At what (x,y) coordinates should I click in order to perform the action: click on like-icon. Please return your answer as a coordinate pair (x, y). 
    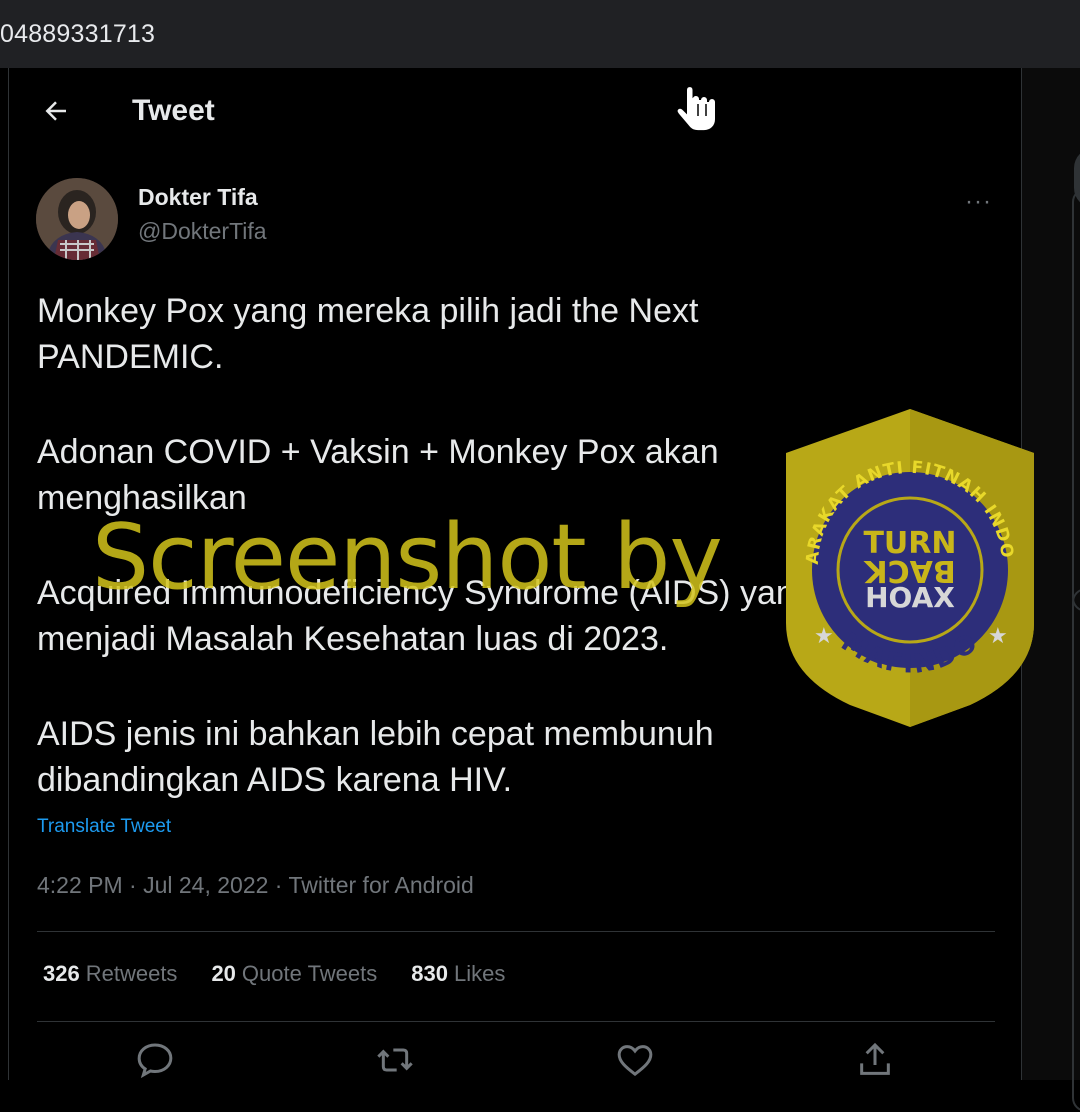
    Looking at the image, I should click on (635, 1060).